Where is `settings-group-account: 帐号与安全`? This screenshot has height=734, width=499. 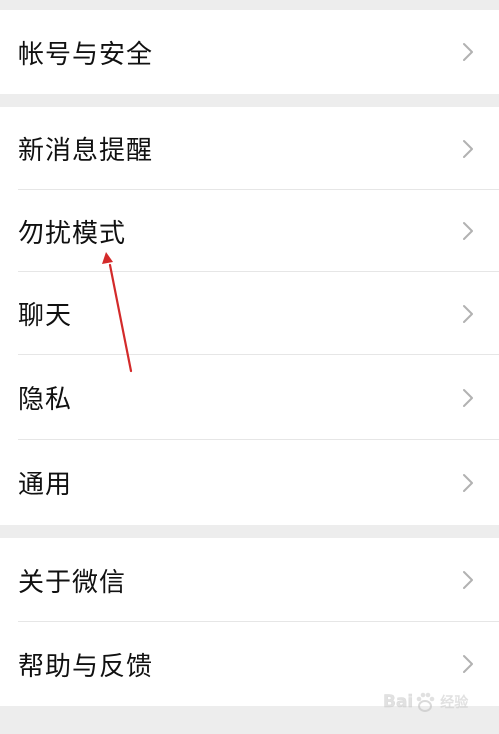 settings-group-account: 帐号与安全 is located at coordinates (249, 52).